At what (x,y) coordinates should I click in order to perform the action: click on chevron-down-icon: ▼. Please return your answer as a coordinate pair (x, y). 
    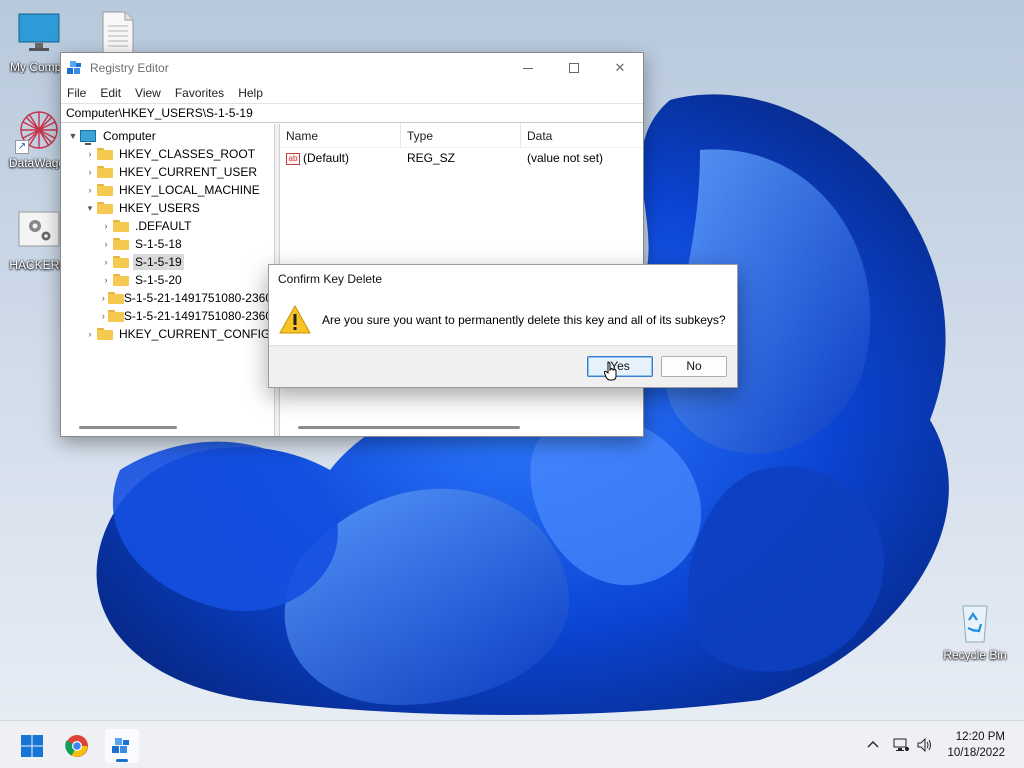
    Looking at the image, I should click on (73, 136).